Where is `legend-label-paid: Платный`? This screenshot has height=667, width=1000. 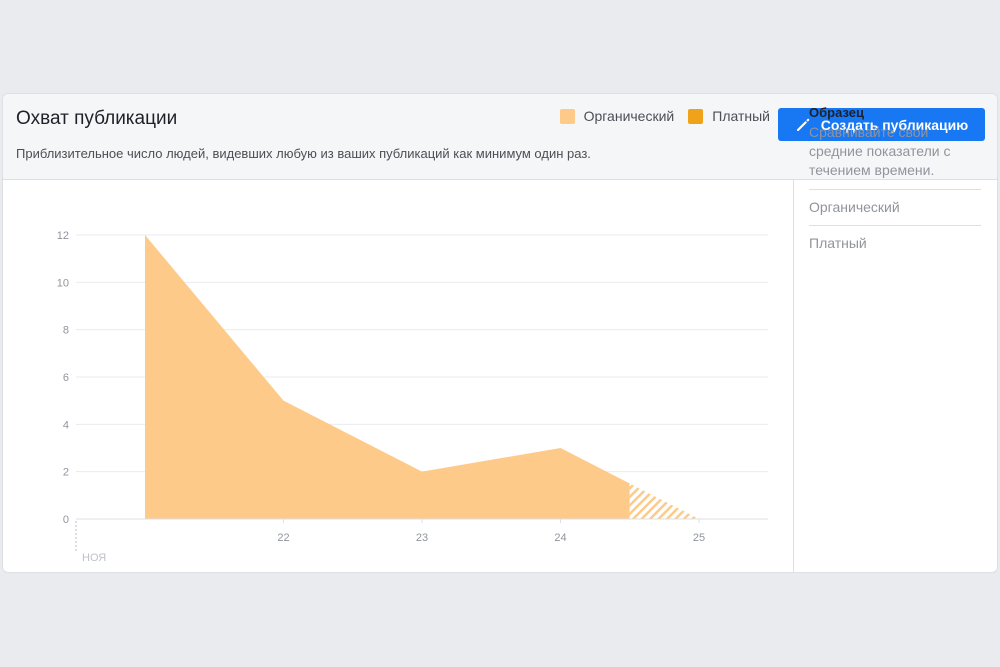 legend-label-paid: Платный is located at coordinates (741, 116).